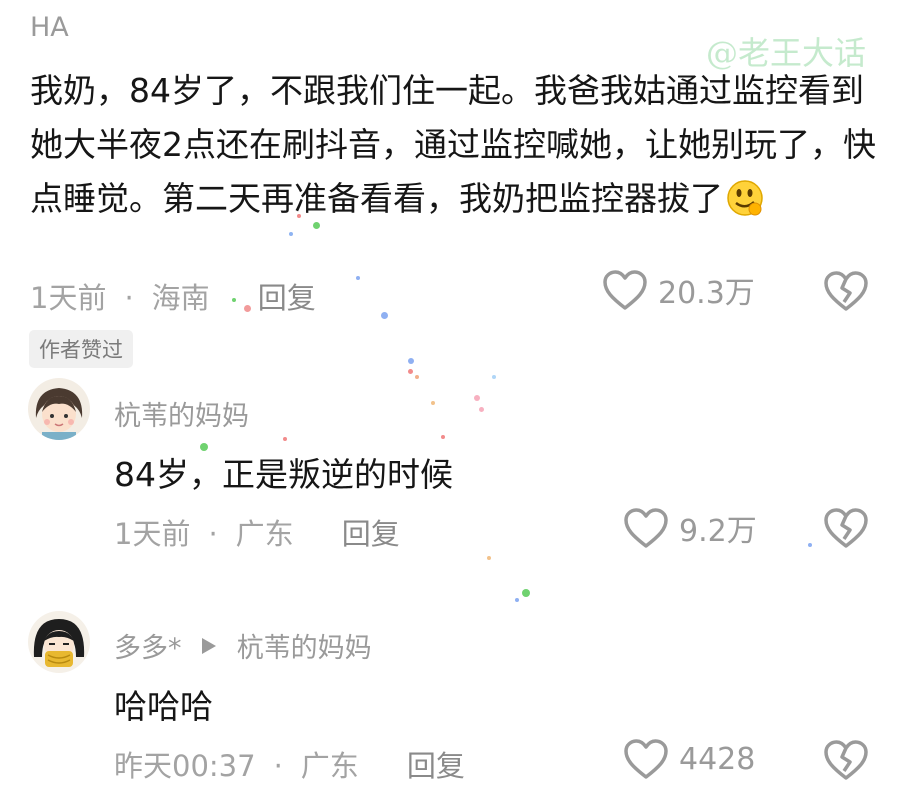  I want to click on reply-like-count: 9.2万, so click(718, 531).